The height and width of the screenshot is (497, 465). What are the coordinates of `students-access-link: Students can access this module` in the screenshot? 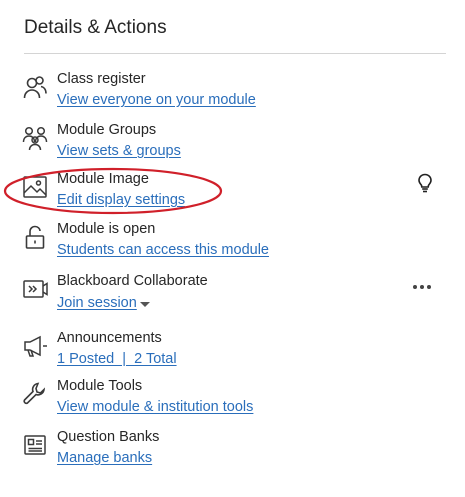 It's located at (163, 250).